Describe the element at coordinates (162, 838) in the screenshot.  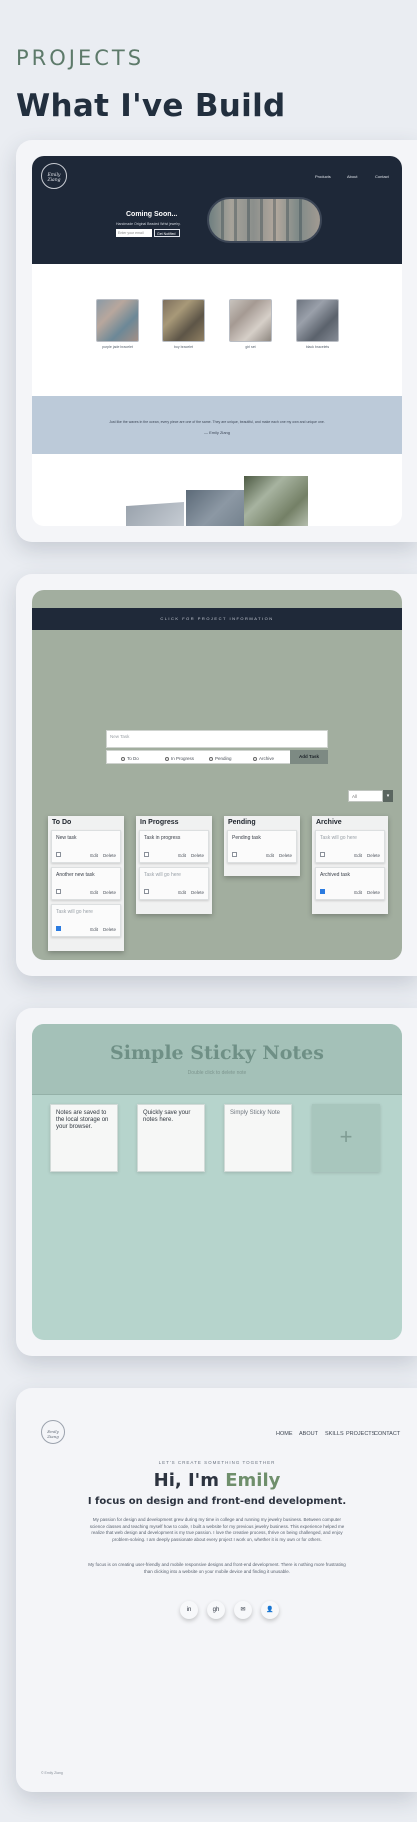
I see `task-text: Task in progress` at that location.